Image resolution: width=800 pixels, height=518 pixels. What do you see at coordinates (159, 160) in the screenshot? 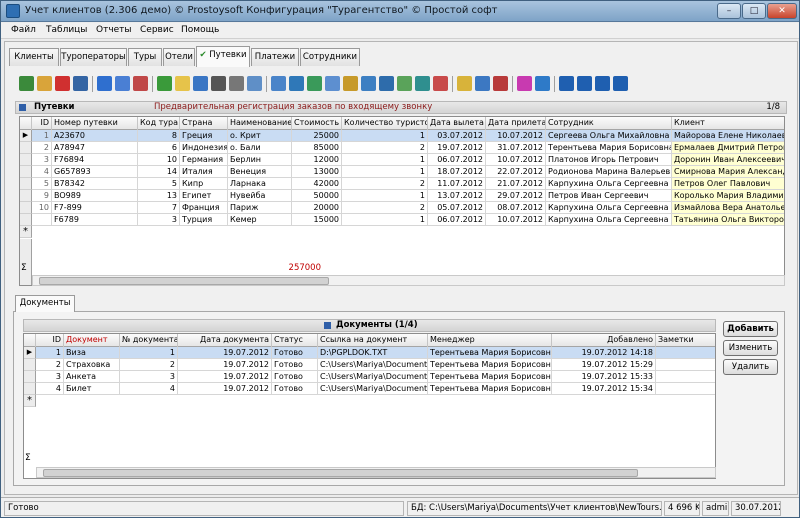
I see `trip-cell-tour: 10` at bounding box center [159, 160].